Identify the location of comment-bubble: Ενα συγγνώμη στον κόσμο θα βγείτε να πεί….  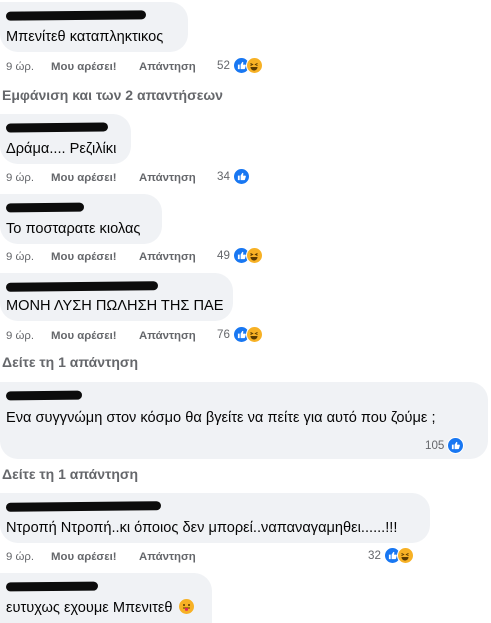
(244, 420).